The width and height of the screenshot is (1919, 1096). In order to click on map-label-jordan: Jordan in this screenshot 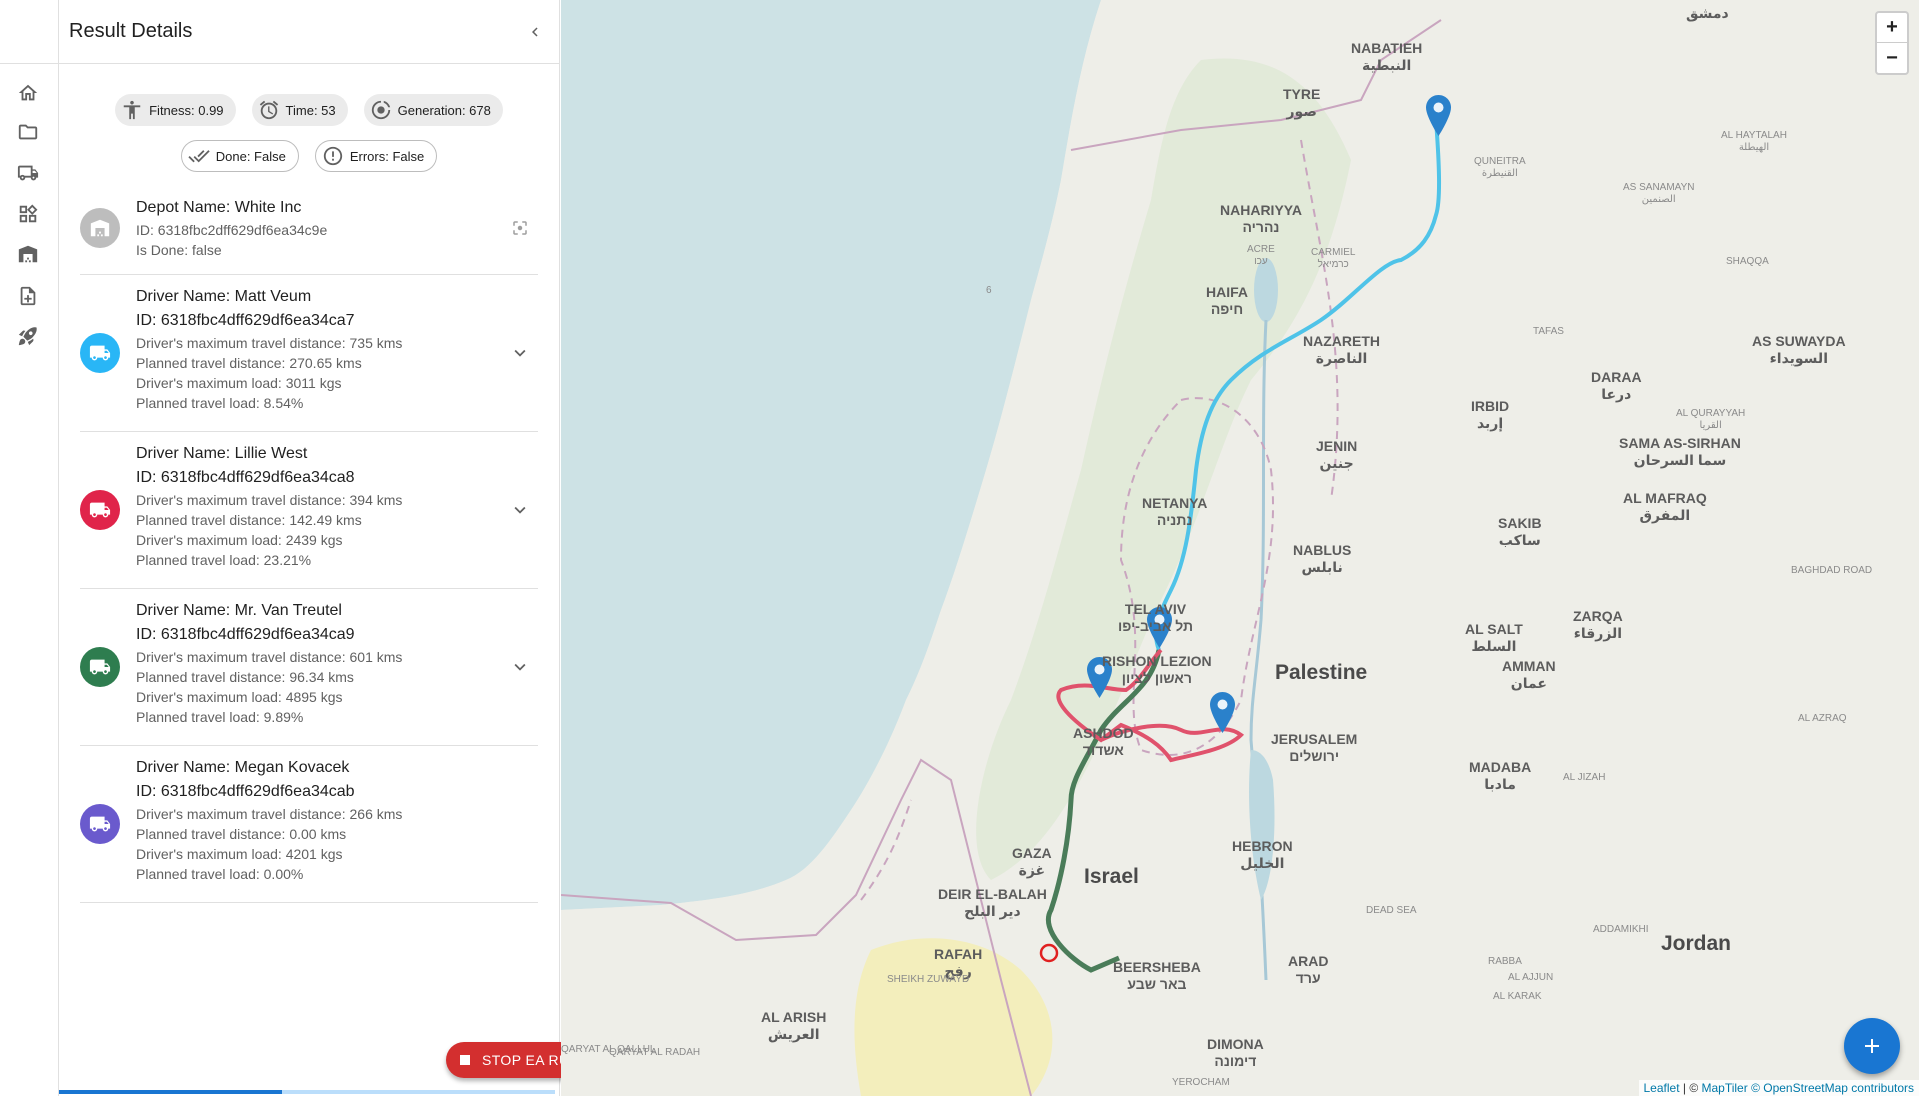, I will do `click(1696, 943)`.